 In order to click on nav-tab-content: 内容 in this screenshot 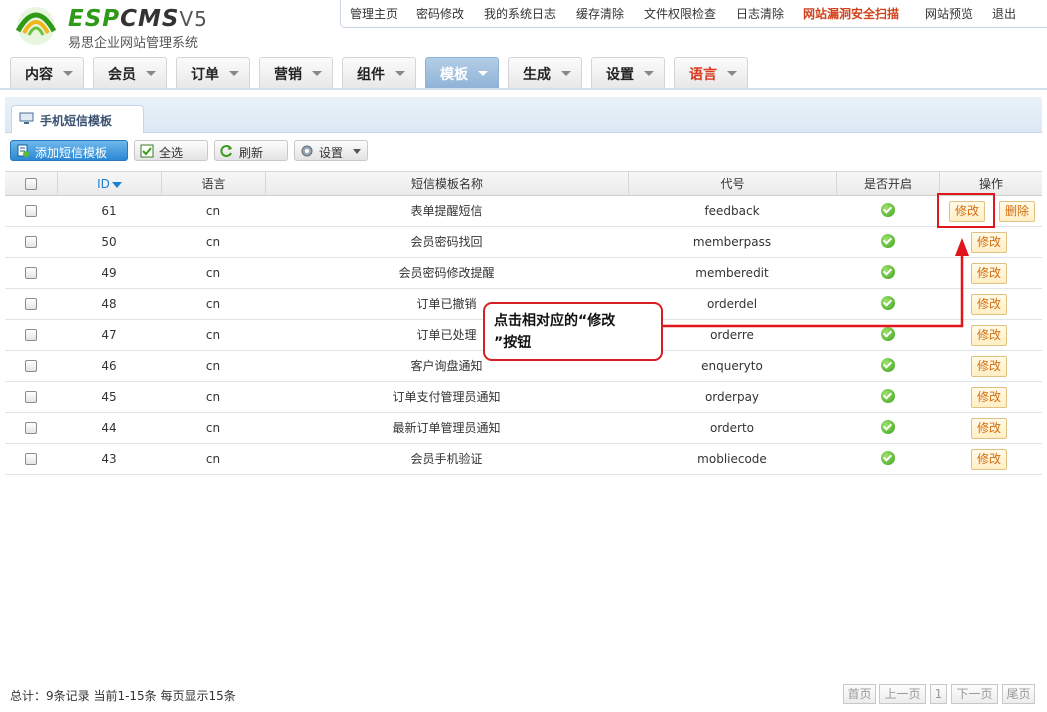, I will do `click(47, 72)`.